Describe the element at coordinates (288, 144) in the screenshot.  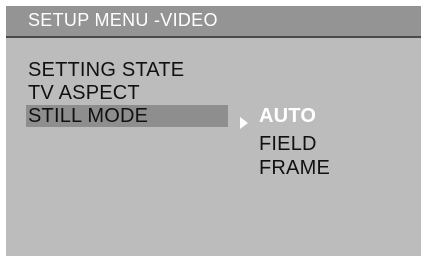
I see `option-field: FIELD` at that location.